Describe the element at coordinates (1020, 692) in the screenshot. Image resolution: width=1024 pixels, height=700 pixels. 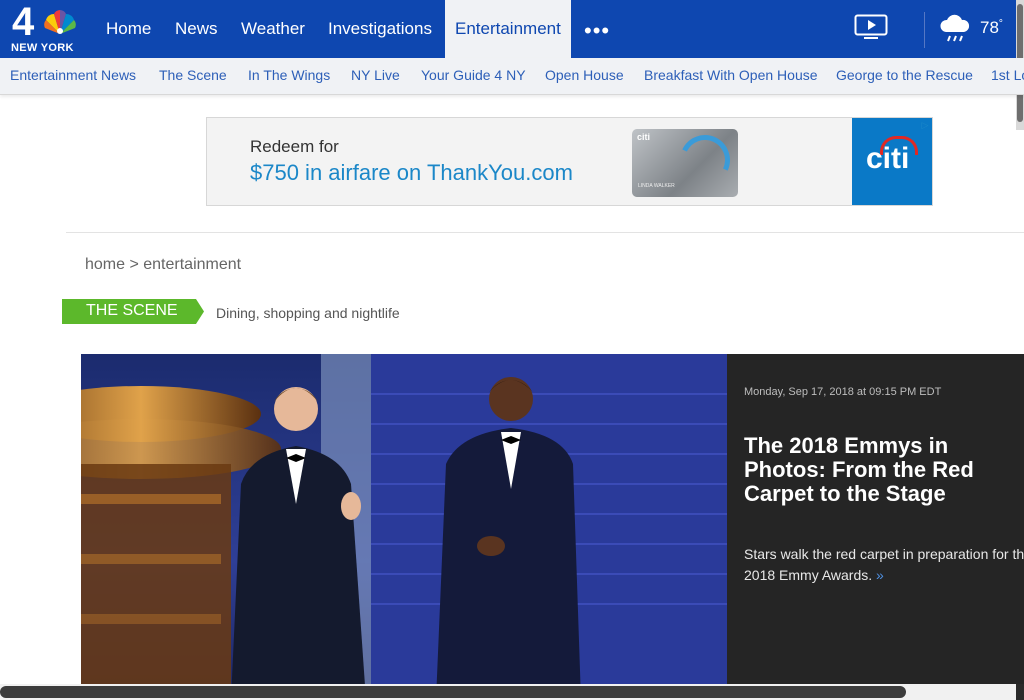
I see `scrollbar-corner` at that location.